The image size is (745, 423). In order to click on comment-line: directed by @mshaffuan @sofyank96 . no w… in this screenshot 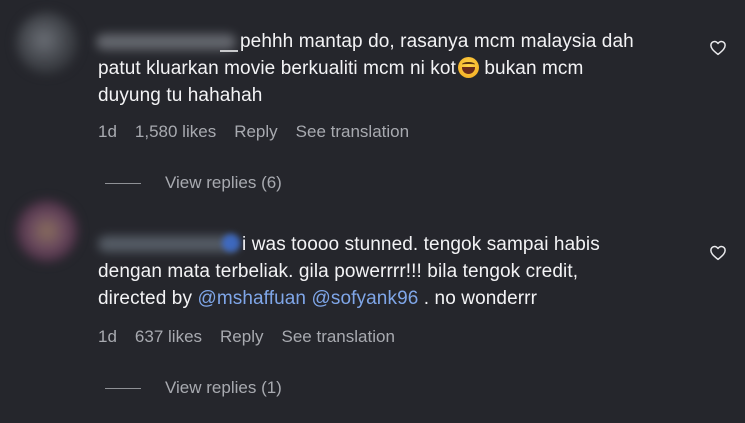, I will do `click(388, 298)`.